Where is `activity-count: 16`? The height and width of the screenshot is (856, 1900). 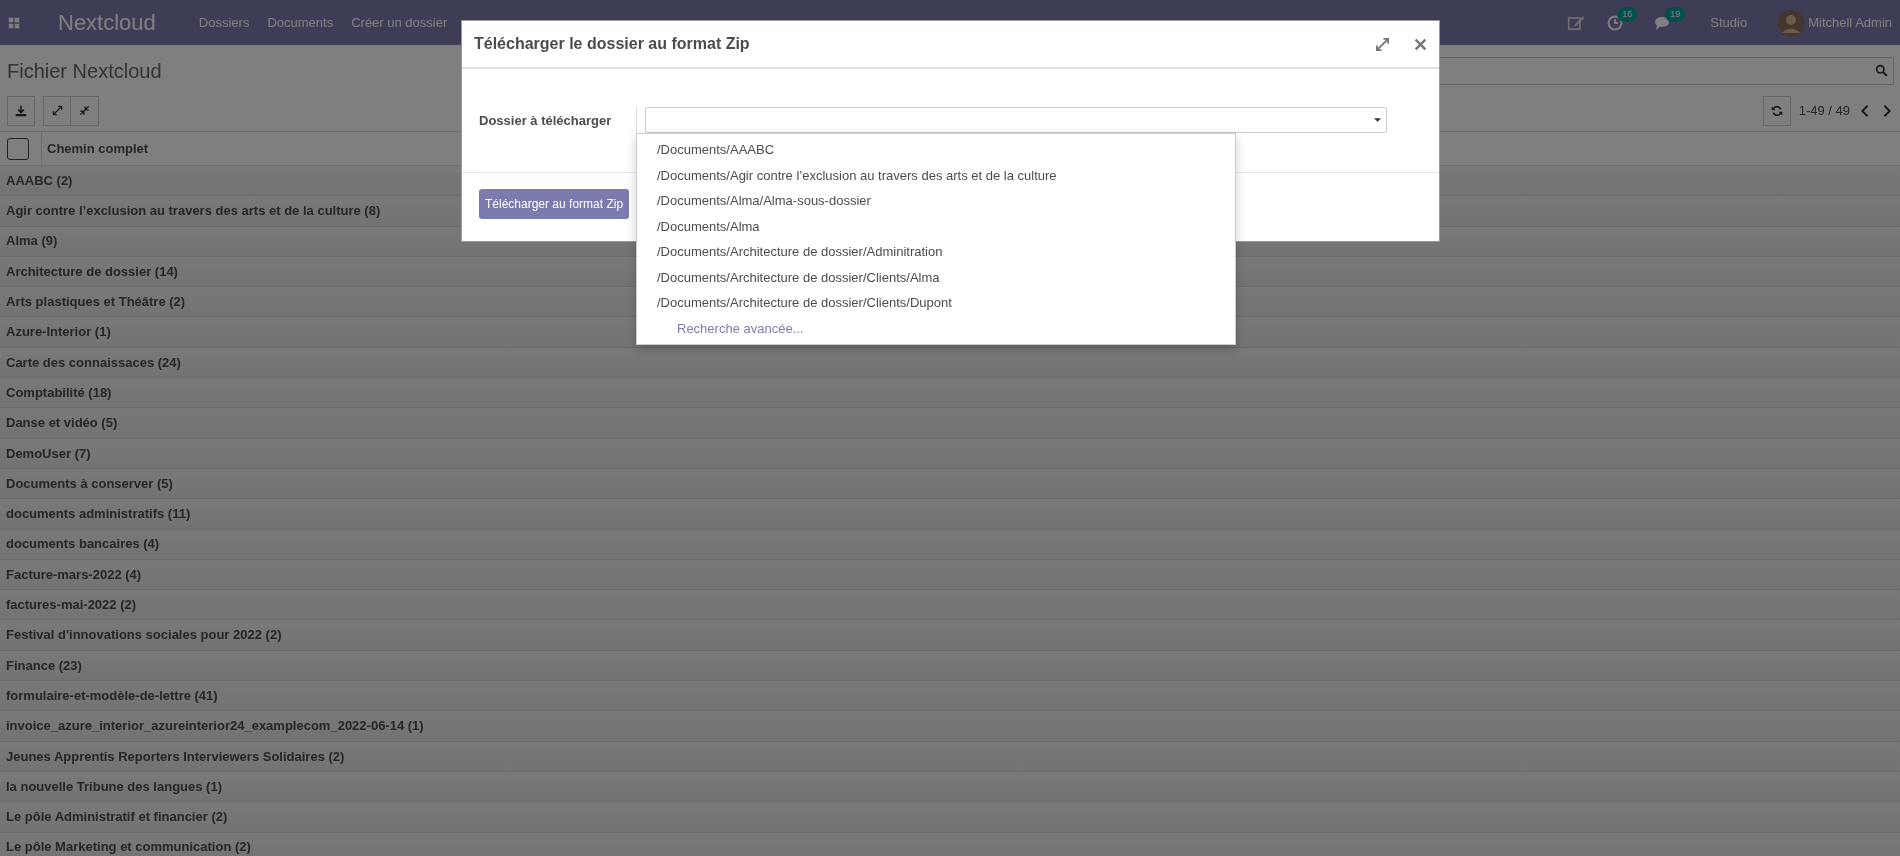
activity-count: 16 is located at coordinates (1627, 14).